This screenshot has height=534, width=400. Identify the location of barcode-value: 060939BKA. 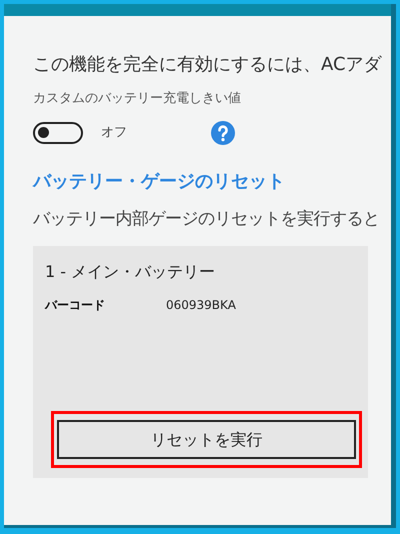
(201, 305).